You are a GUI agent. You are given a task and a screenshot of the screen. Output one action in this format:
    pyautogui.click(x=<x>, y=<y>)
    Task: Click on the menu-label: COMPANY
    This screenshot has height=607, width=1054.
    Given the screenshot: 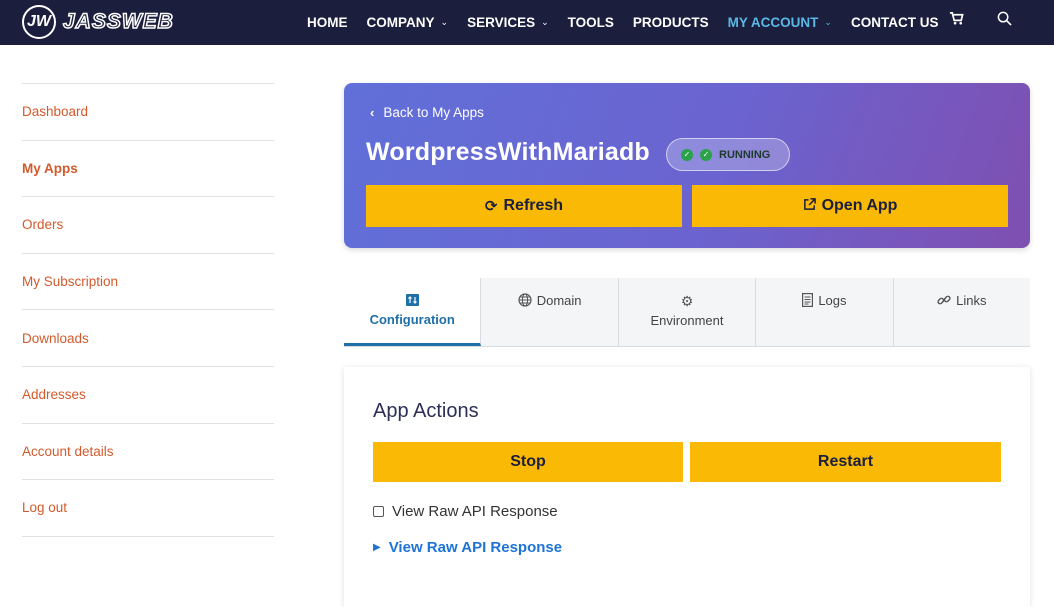 What is the action you would take?
    pyautogui.click(x=400, y=22)
    